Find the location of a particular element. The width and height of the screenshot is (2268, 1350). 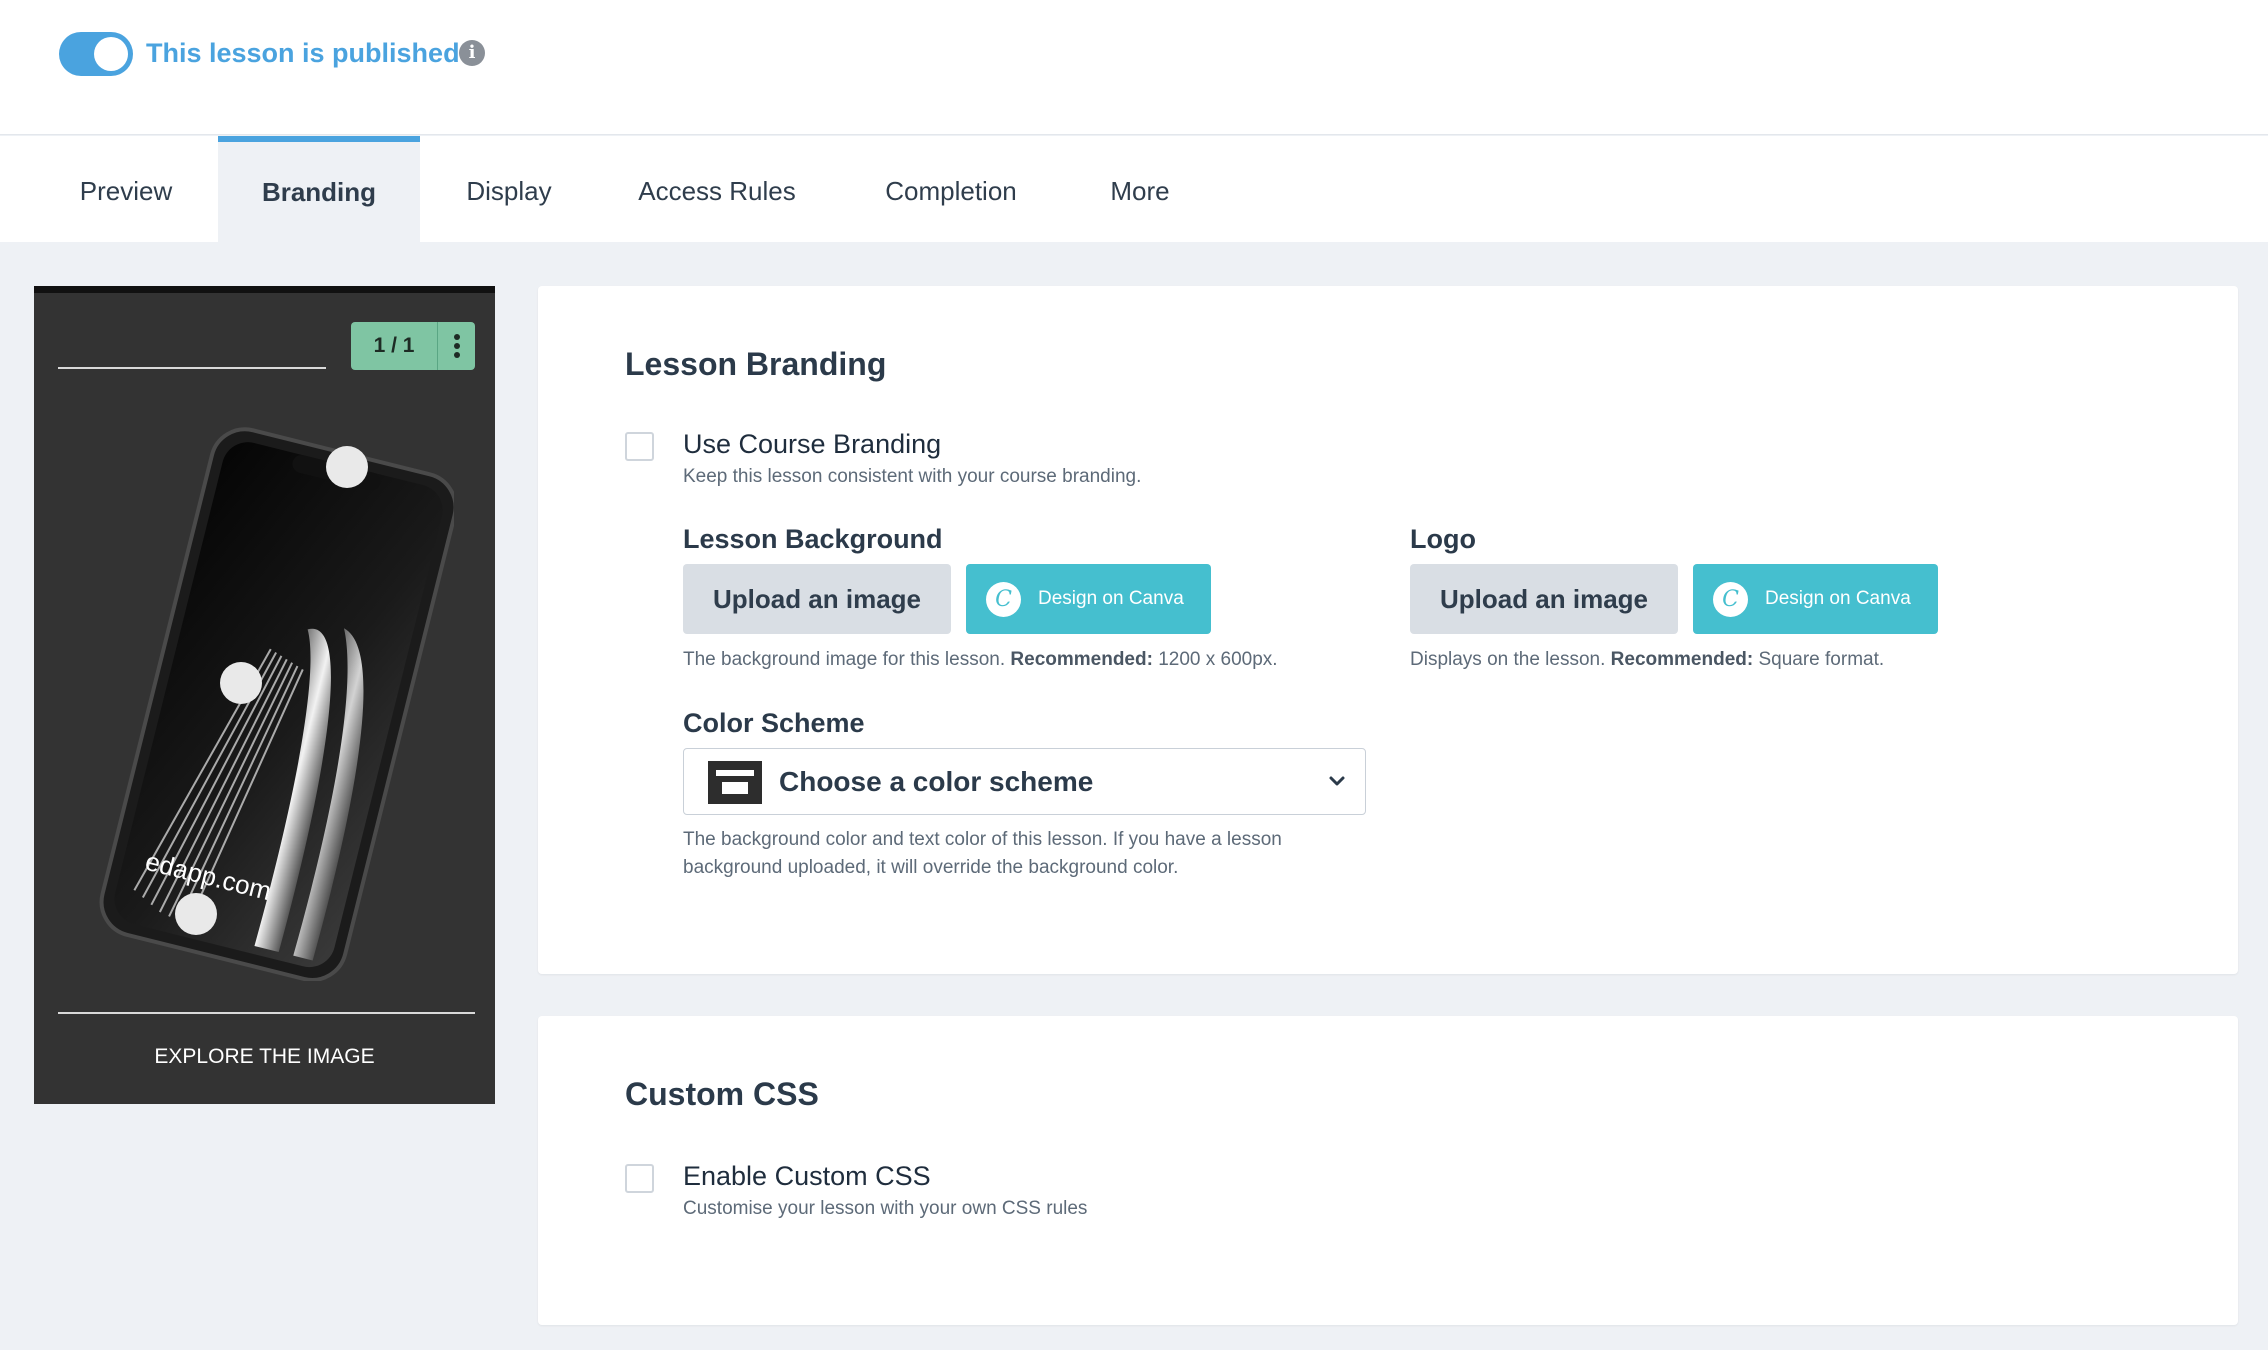

tab-display: Display is located at coordinates (509, 189).